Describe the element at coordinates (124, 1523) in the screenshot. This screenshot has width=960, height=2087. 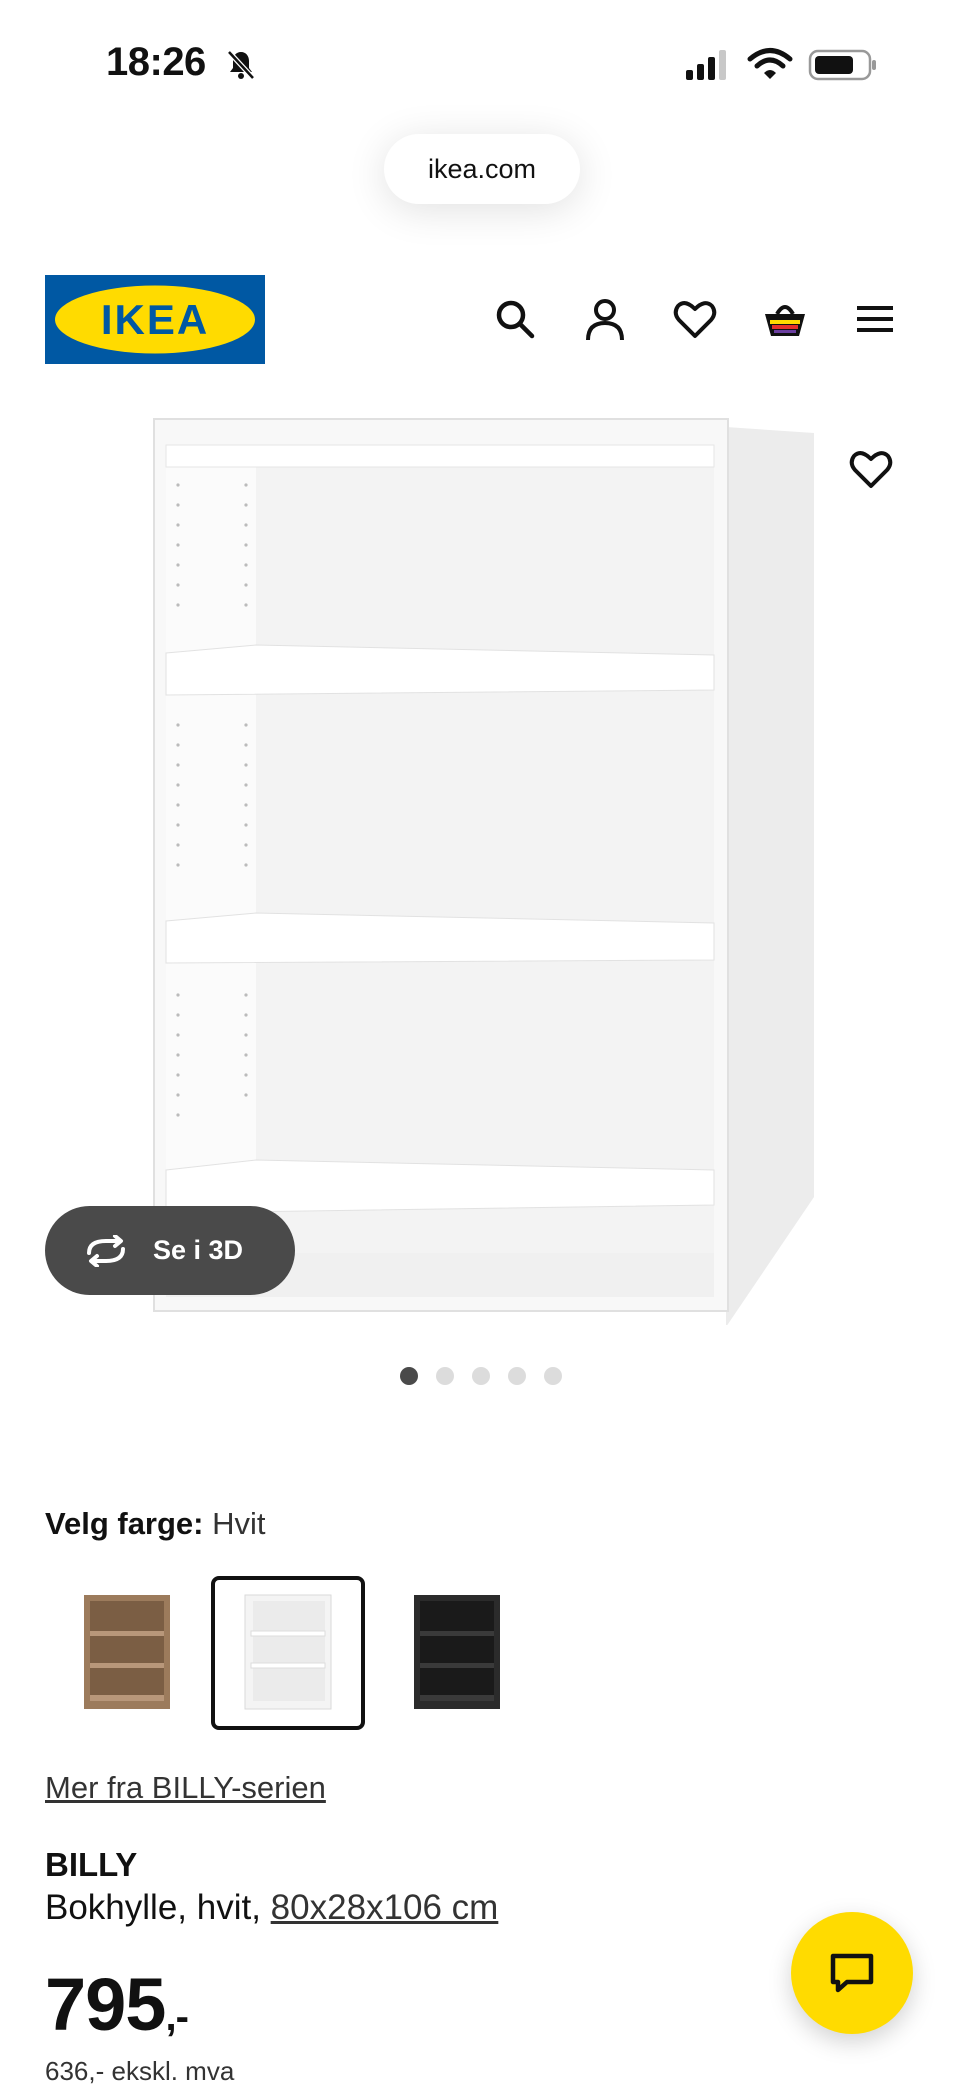
I see `color-label: Velg farge:` at that location.